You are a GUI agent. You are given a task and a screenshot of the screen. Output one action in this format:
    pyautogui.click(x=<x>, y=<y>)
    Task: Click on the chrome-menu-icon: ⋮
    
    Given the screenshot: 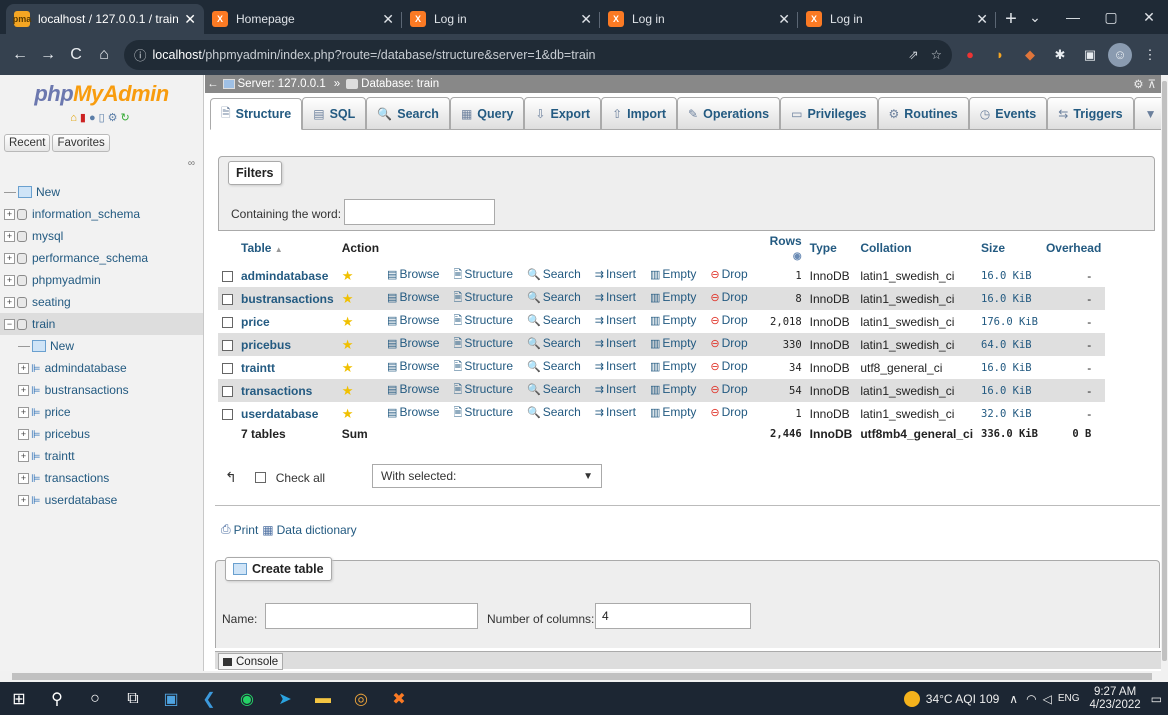 What is the action you would take?
    pyautogui.click(x=1150, y=55)
    